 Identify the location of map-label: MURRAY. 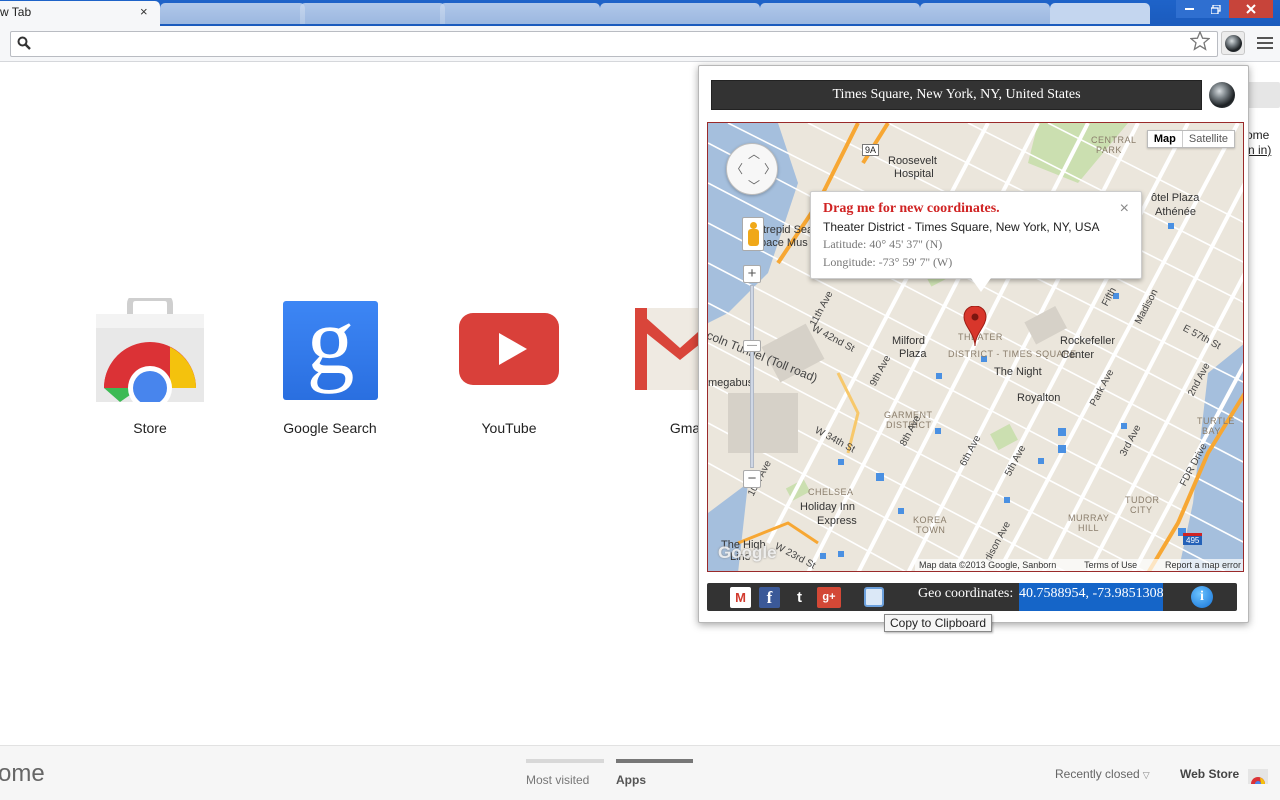
(1089, 518).